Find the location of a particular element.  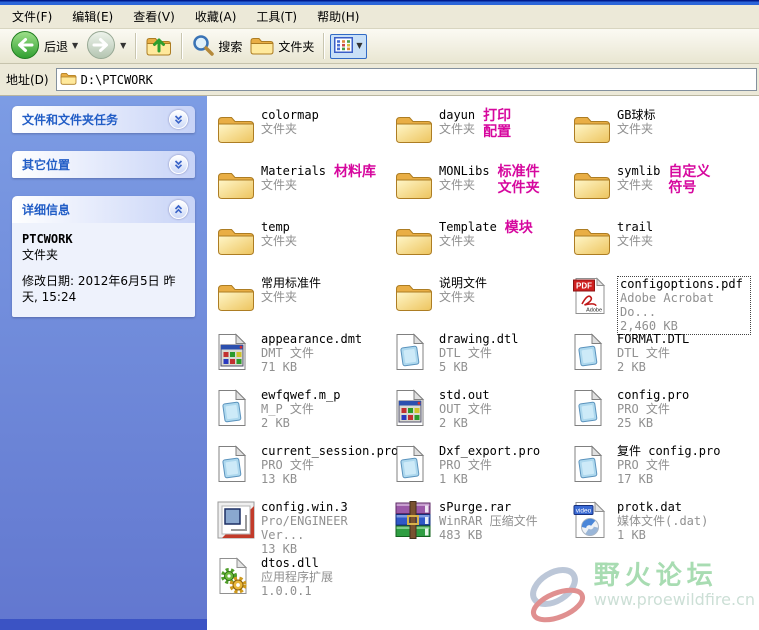

menu-item-1: 编辑(E) is located at coordinates (92, 16).